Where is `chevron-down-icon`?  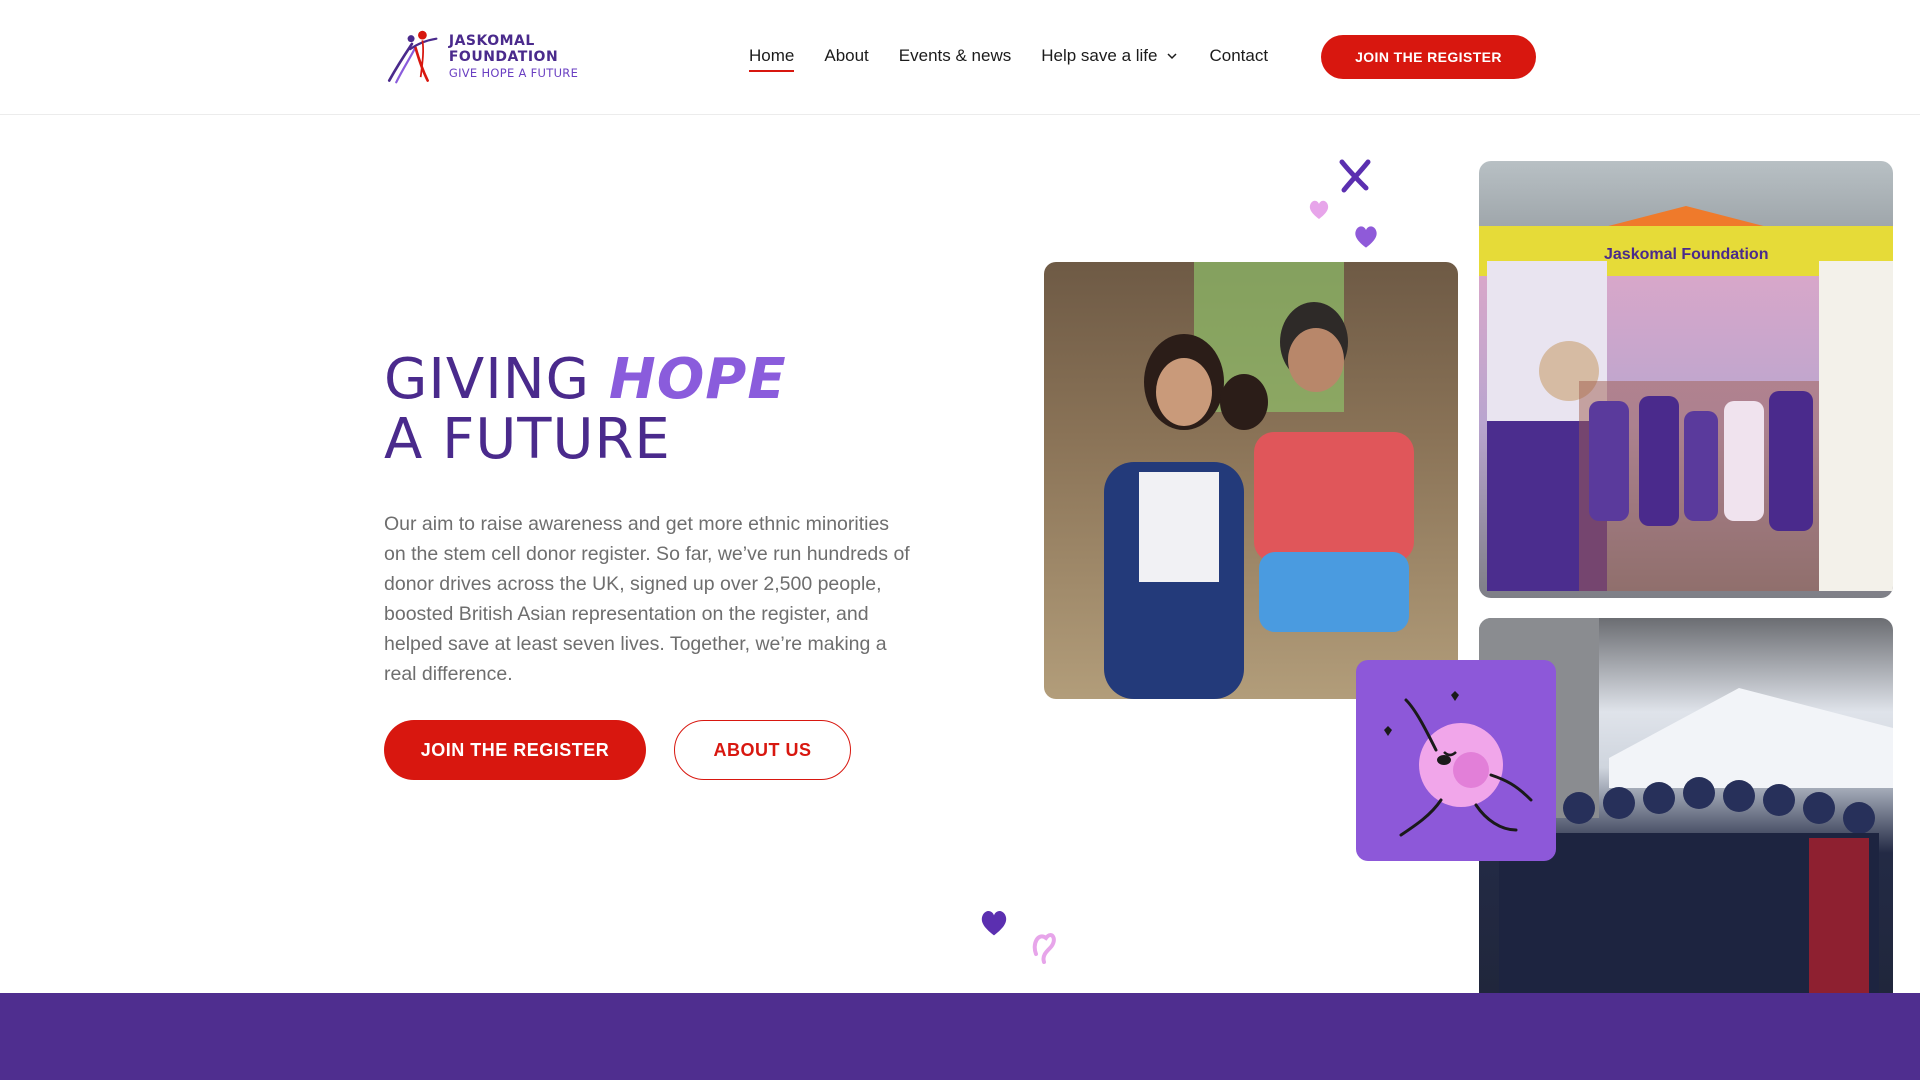
chevron-down-icon is located at coordinates (1172, 56).